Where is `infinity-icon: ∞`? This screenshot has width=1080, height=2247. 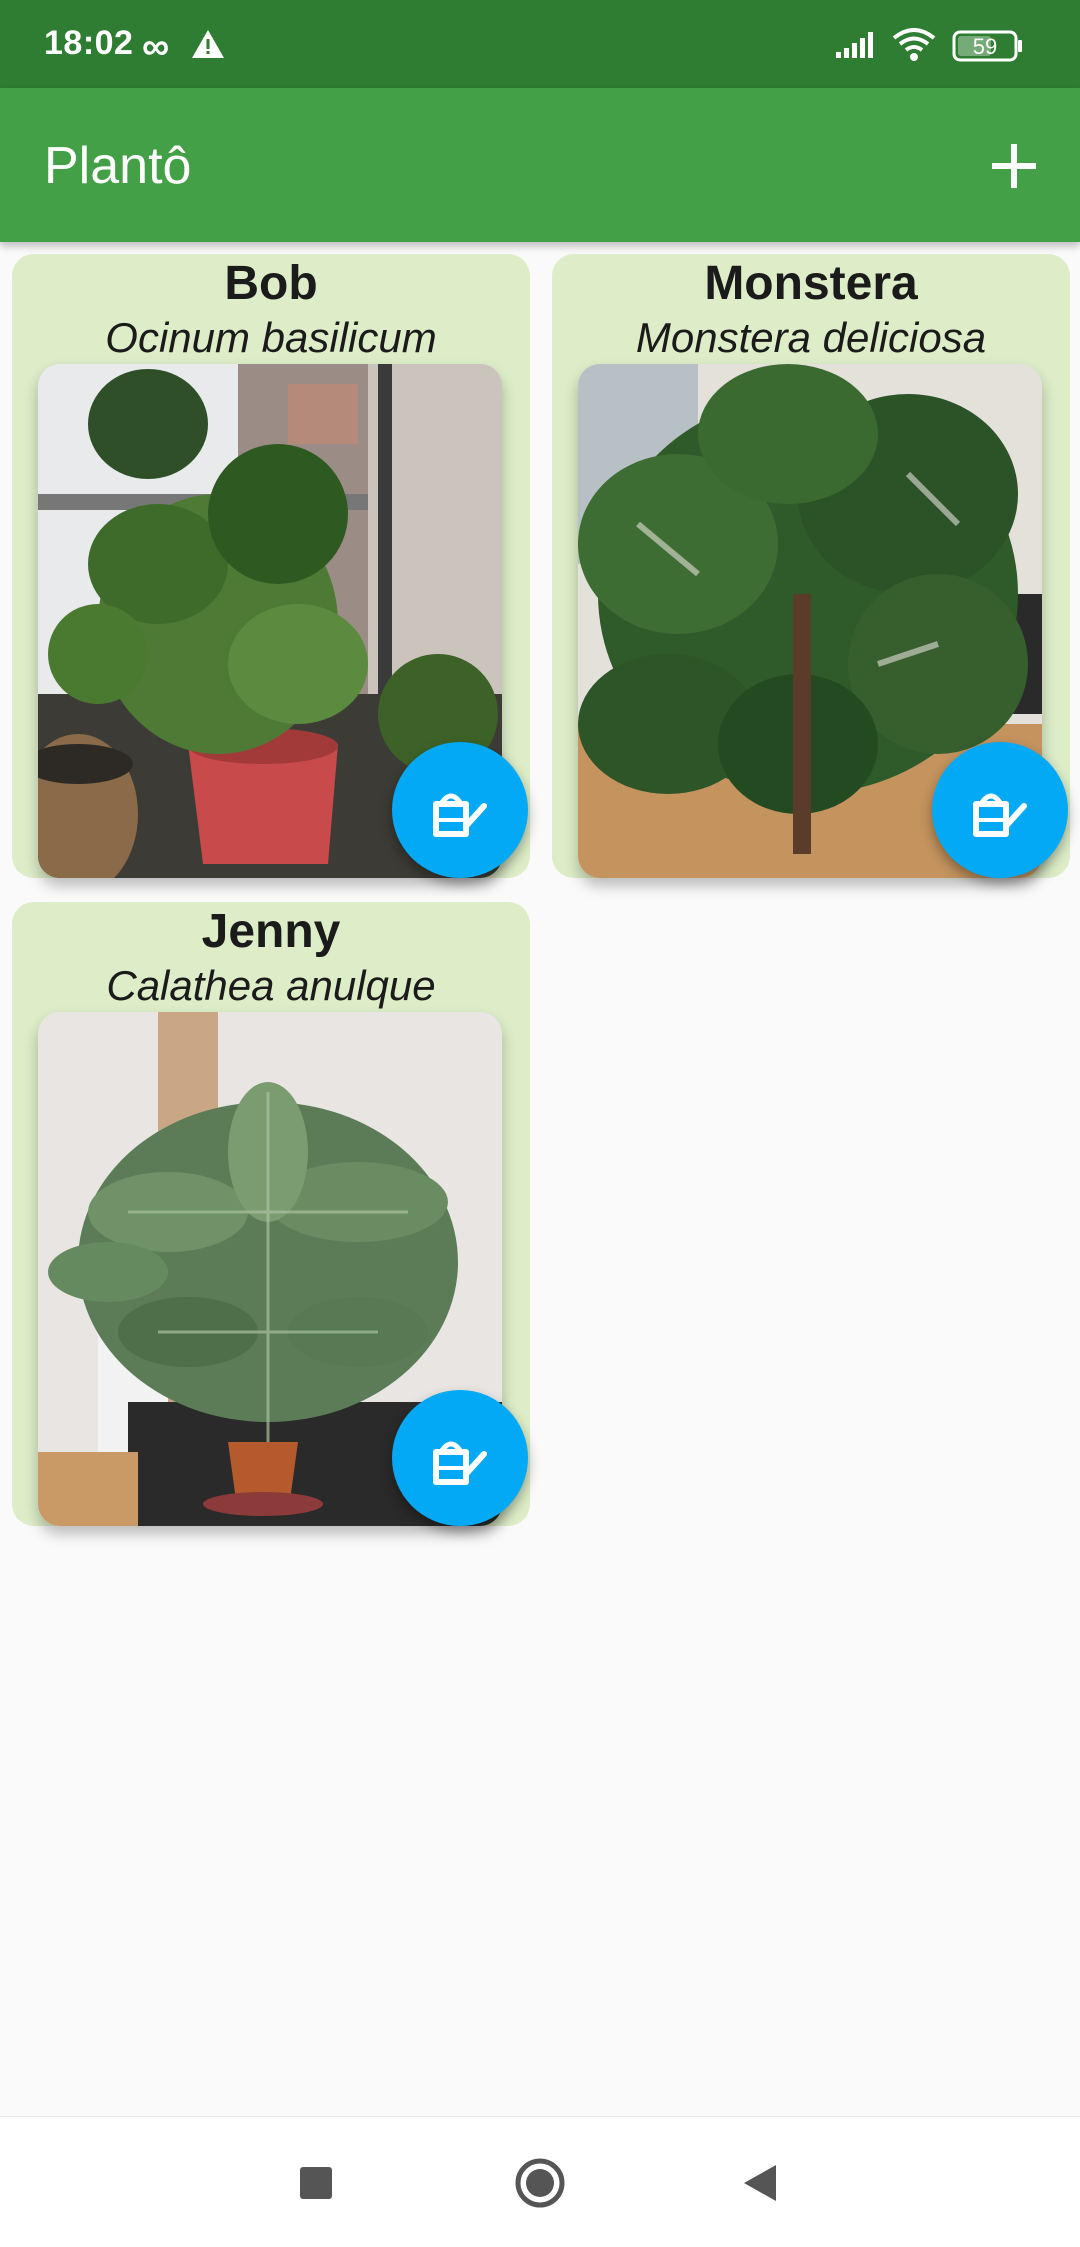 infinity-icon: ∞ is located at coordinates (156, 47).